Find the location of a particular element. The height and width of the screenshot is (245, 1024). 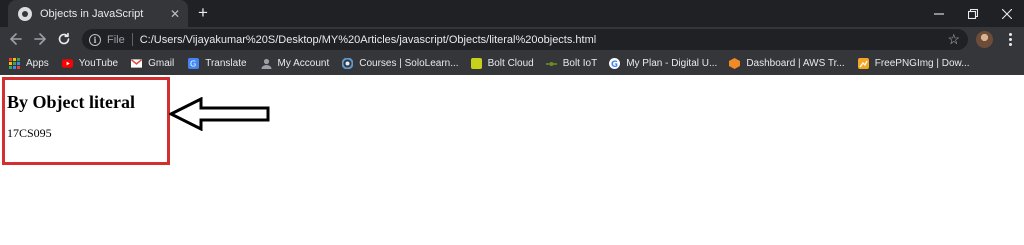

bookmark-label: YouTube is located at coordinates (98, 63).